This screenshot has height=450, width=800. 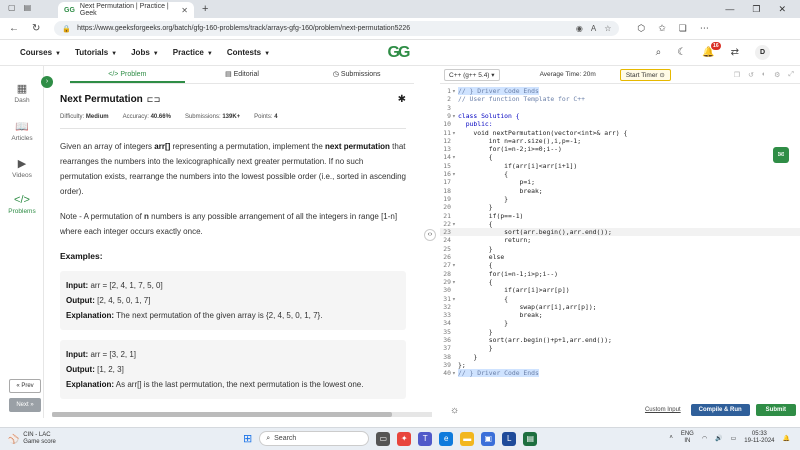 What do you see at coordinates (620, 166) in the screenshot?
I see `code-line: 15 if(arr[i]<arr[i+1])` at bounding box center [620, 166].